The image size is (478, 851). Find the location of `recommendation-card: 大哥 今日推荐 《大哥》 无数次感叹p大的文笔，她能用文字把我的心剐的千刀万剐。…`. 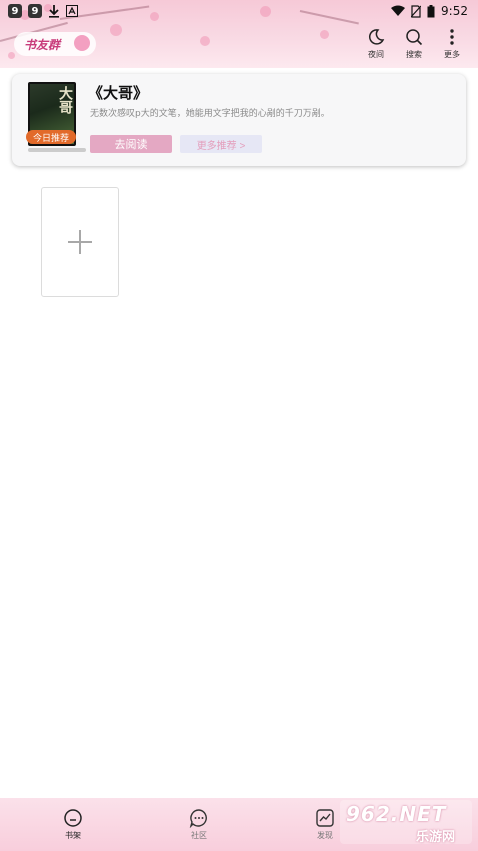

recommendation-card: 大哥 今日推荐 《大哥》 无数次感叹p大的文笔，她能用文字把我的心剐的千刀万剐。… is located at coordinates (239, 120).